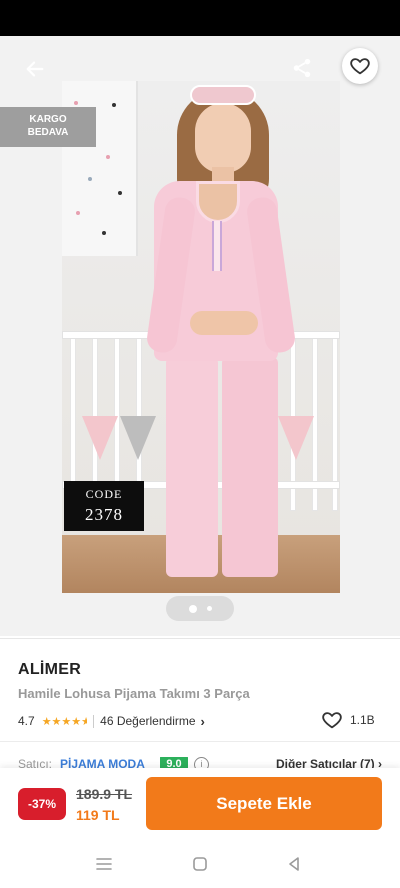 The height and width of the screenshot is (888, 400). I want to click on nav-menu-button, so click(104, 864).